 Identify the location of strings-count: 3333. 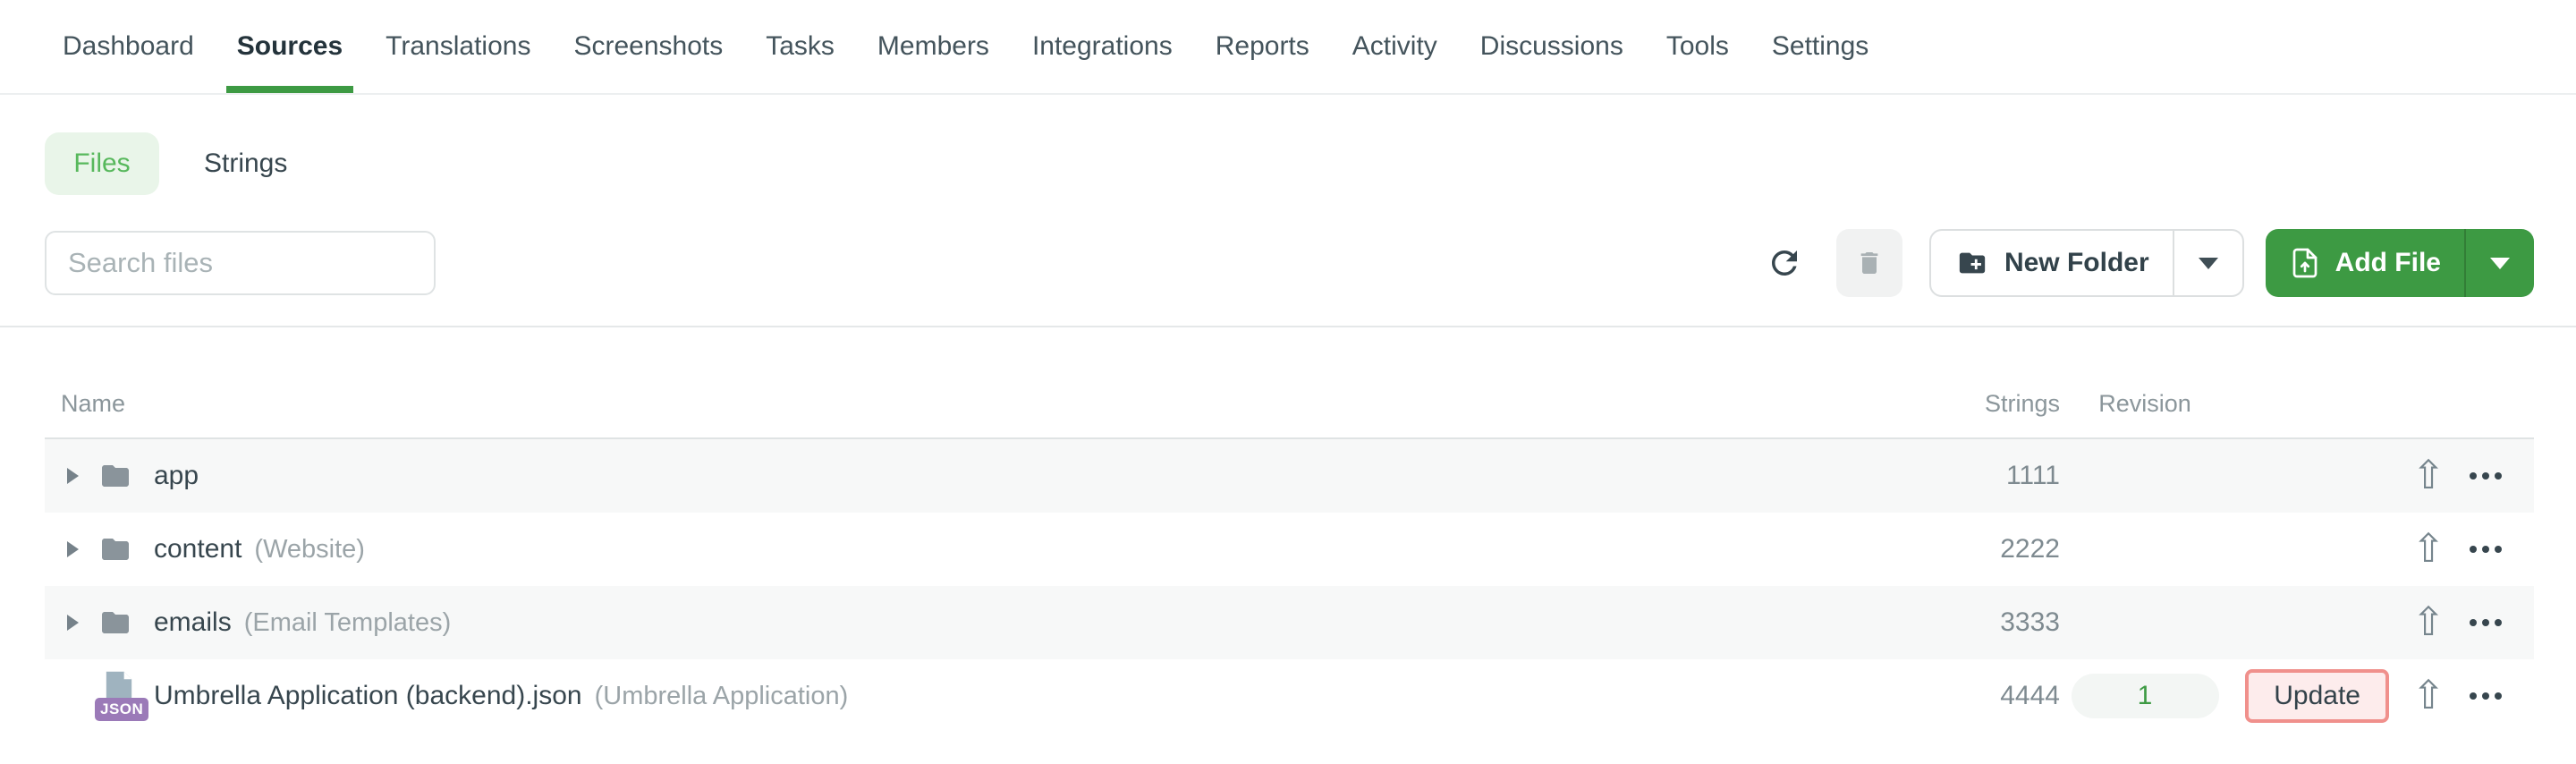
(2030, 622).